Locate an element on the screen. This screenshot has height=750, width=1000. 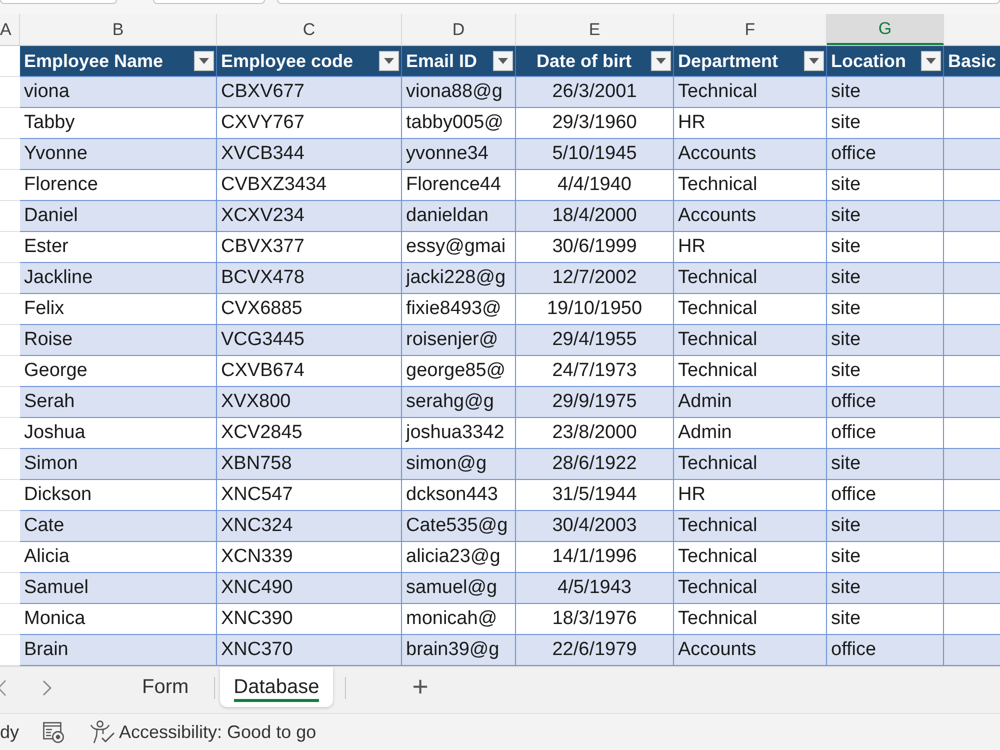
table-cell: Felix is located at coordinates (118, 309).